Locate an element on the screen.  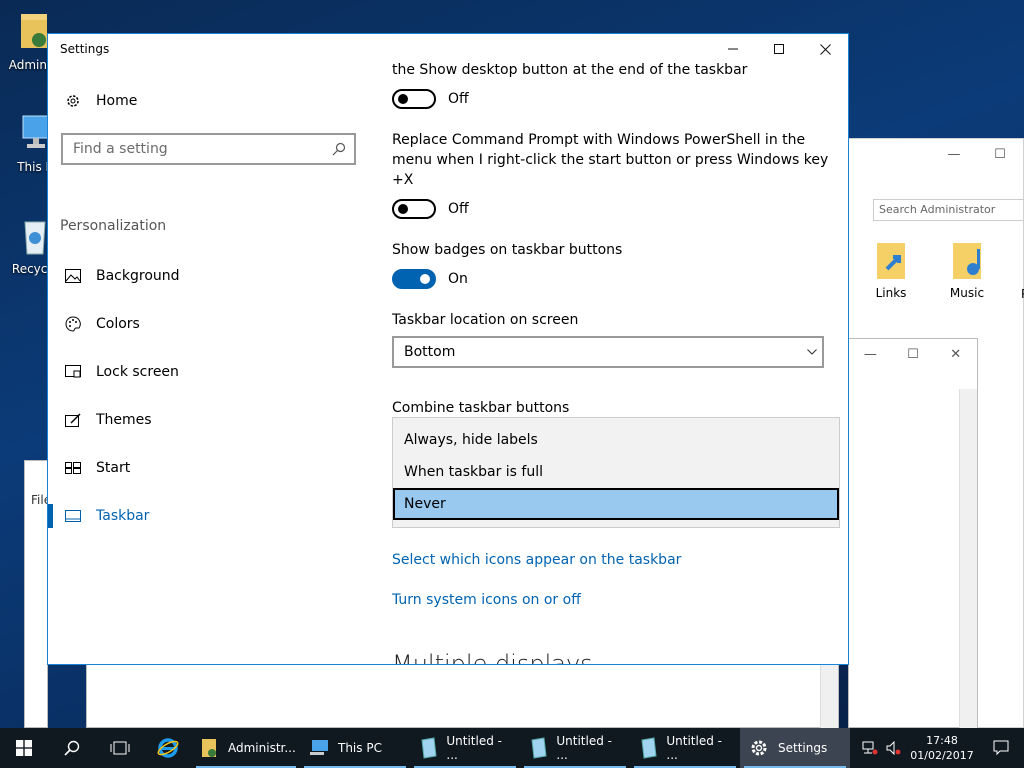
taskbar-location-label: Taskbar location on screen is located at coordinates (485, 320).